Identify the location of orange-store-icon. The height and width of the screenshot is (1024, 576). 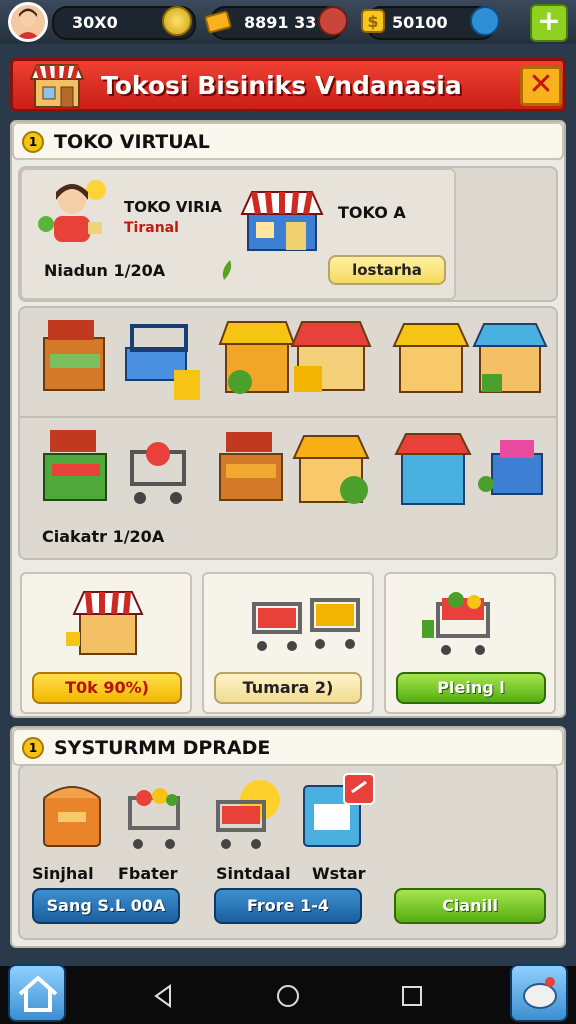
(72, 816).